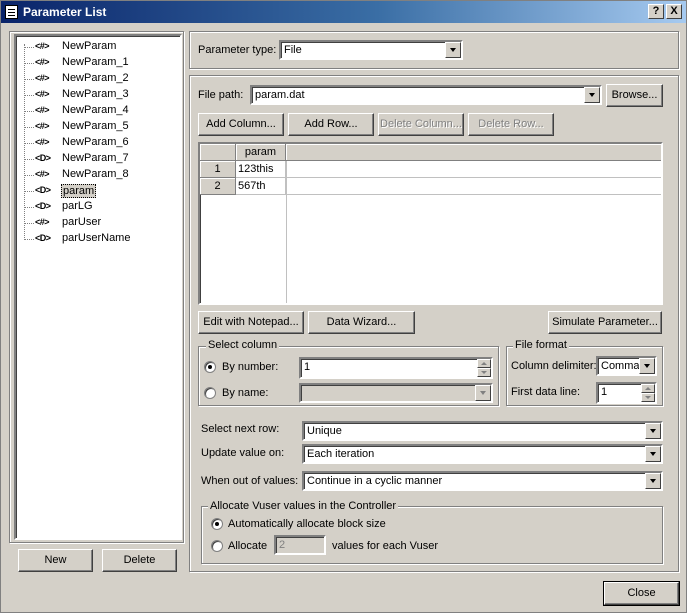  What do you see at coordinates (55, 560) in the screenshot?
I see `new-button: New` at bounding box center [55, 560].